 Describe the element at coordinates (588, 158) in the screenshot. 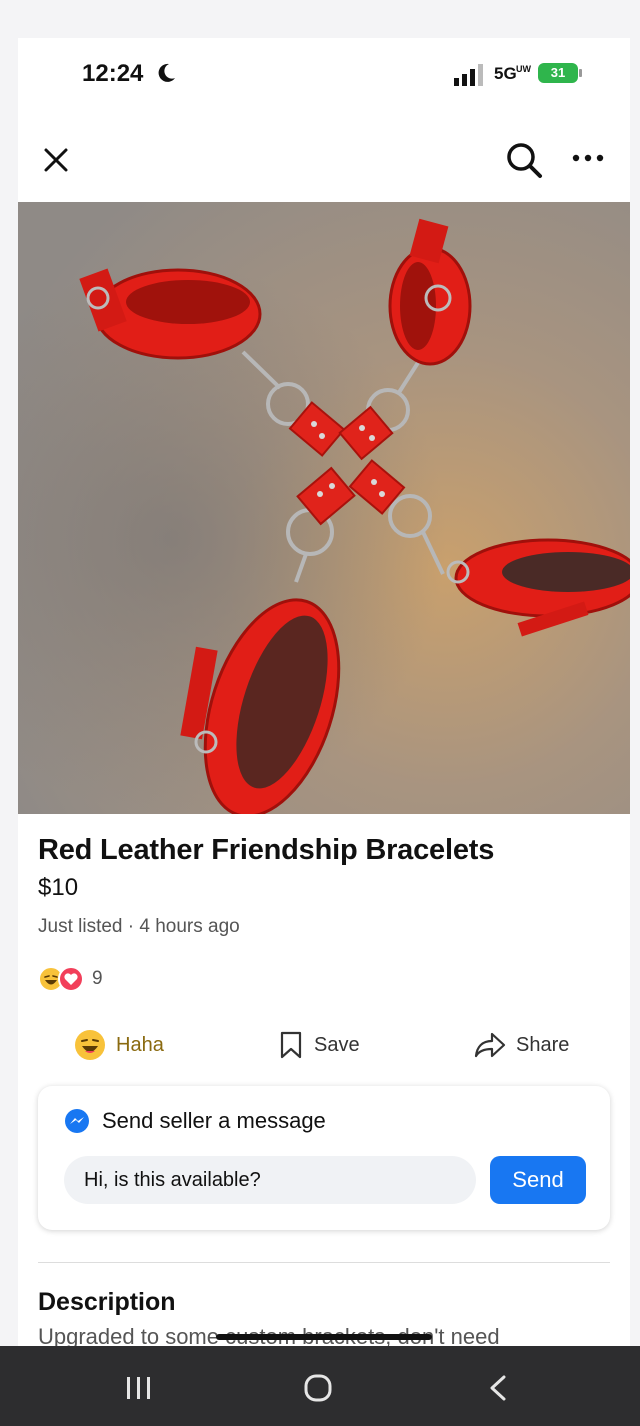

I see `more-icon` at that location.